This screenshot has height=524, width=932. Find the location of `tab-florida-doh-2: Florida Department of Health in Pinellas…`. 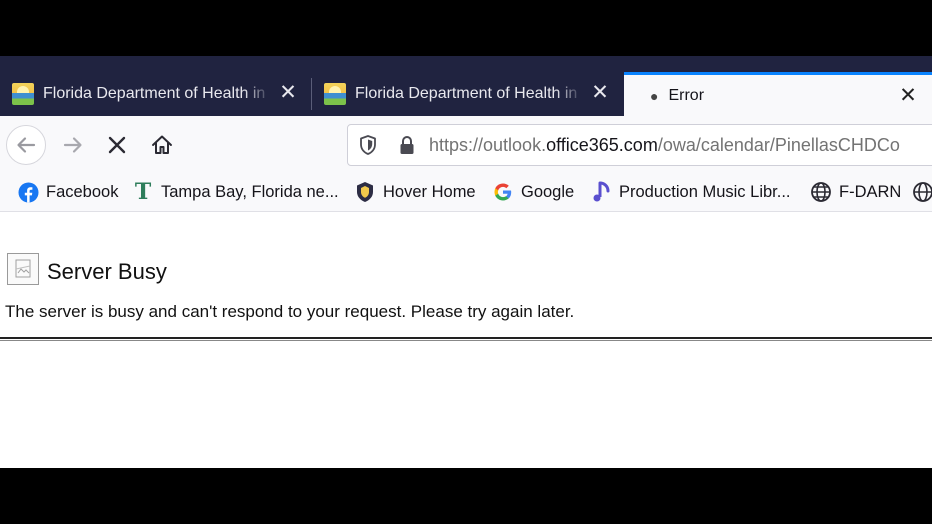

tab-florida-doh-2: Florida Department of Health in Pinellas… is located at coordinates (468, 94).